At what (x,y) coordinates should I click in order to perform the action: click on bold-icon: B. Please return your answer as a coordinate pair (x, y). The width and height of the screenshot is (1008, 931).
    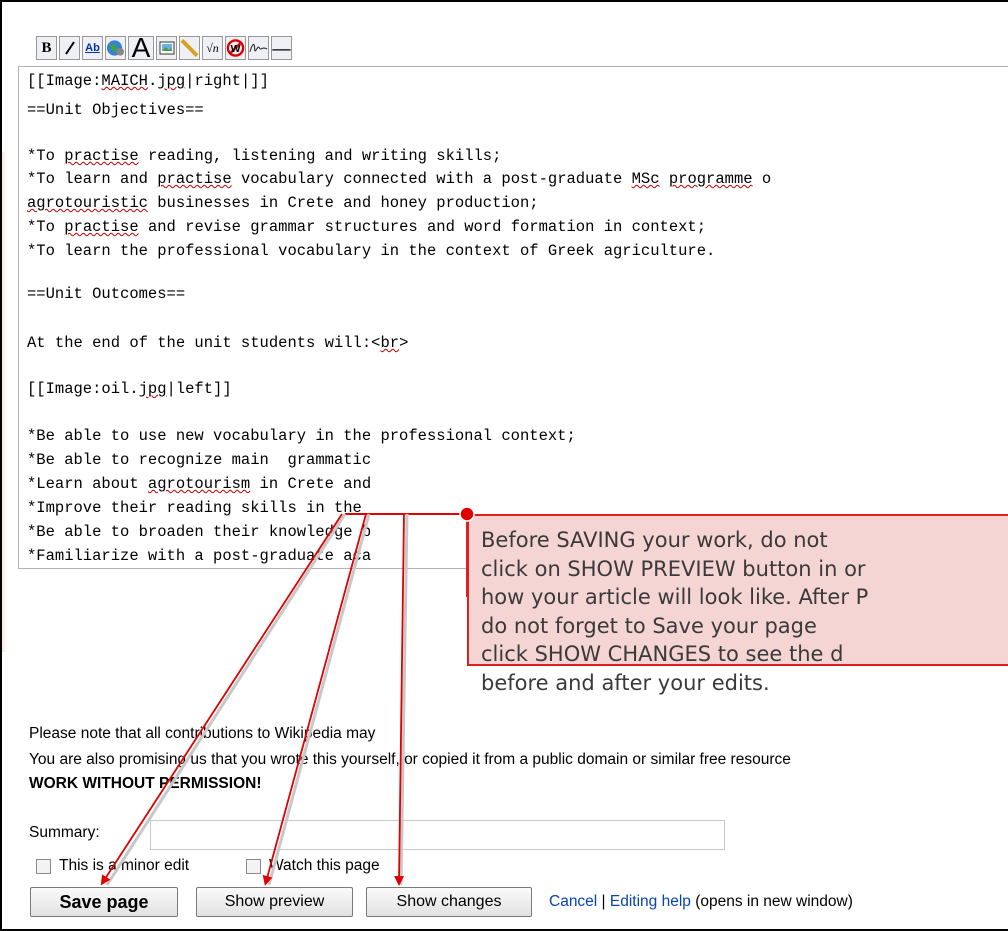
    Looking at the image, I should click on (46, 48).